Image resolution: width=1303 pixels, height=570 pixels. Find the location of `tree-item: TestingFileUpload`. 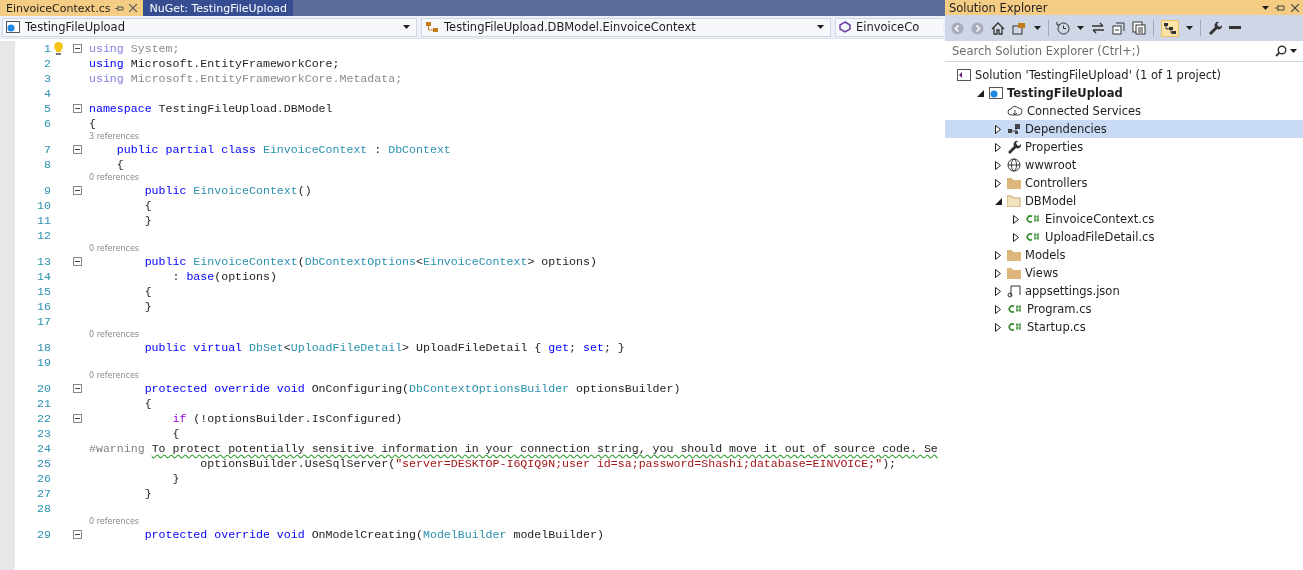

tree-item: TestingFileUpload is located at coordinates (1124, 93).